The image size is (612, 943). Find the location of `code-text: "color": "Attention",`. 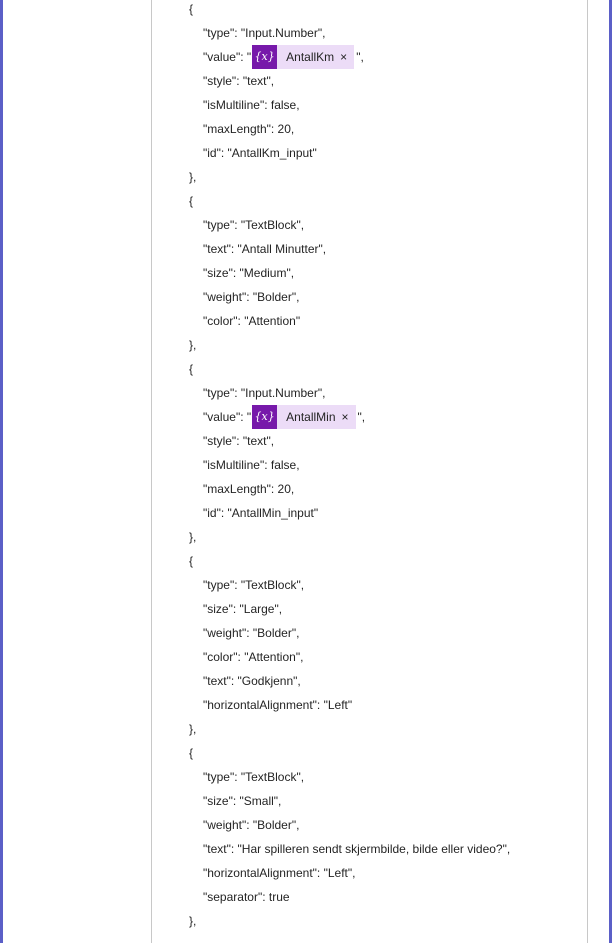

code-text: "color": "Attention", is located at coordinates (253, 657).